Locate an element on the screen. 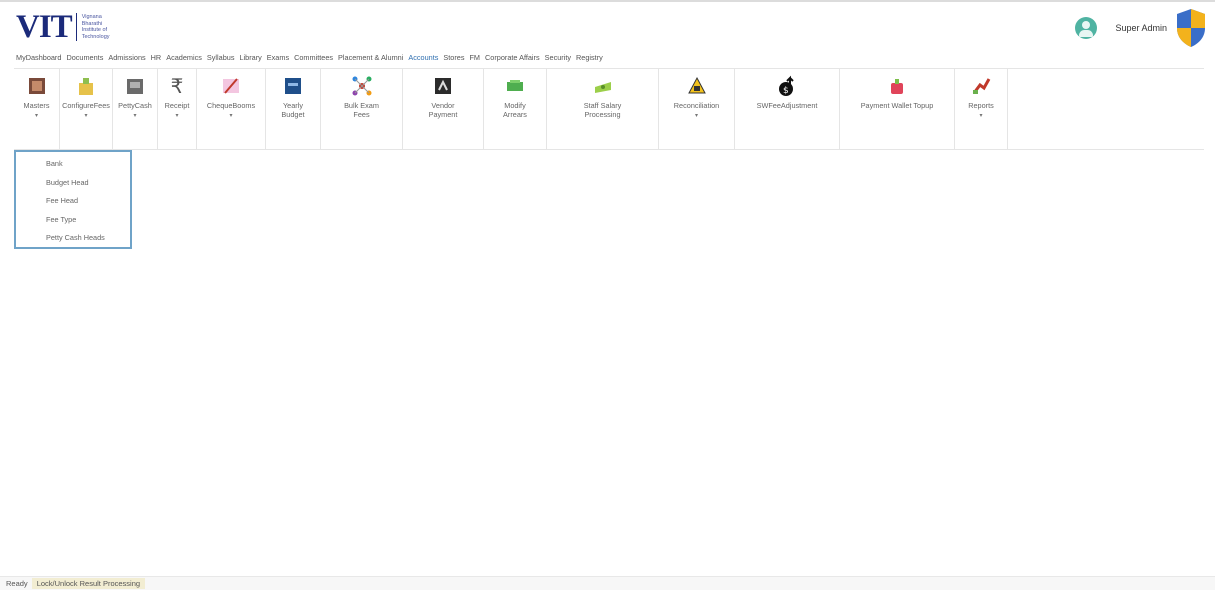 The image size is (1215, 590). reconcile-icon is located at coordinates (697, 86).